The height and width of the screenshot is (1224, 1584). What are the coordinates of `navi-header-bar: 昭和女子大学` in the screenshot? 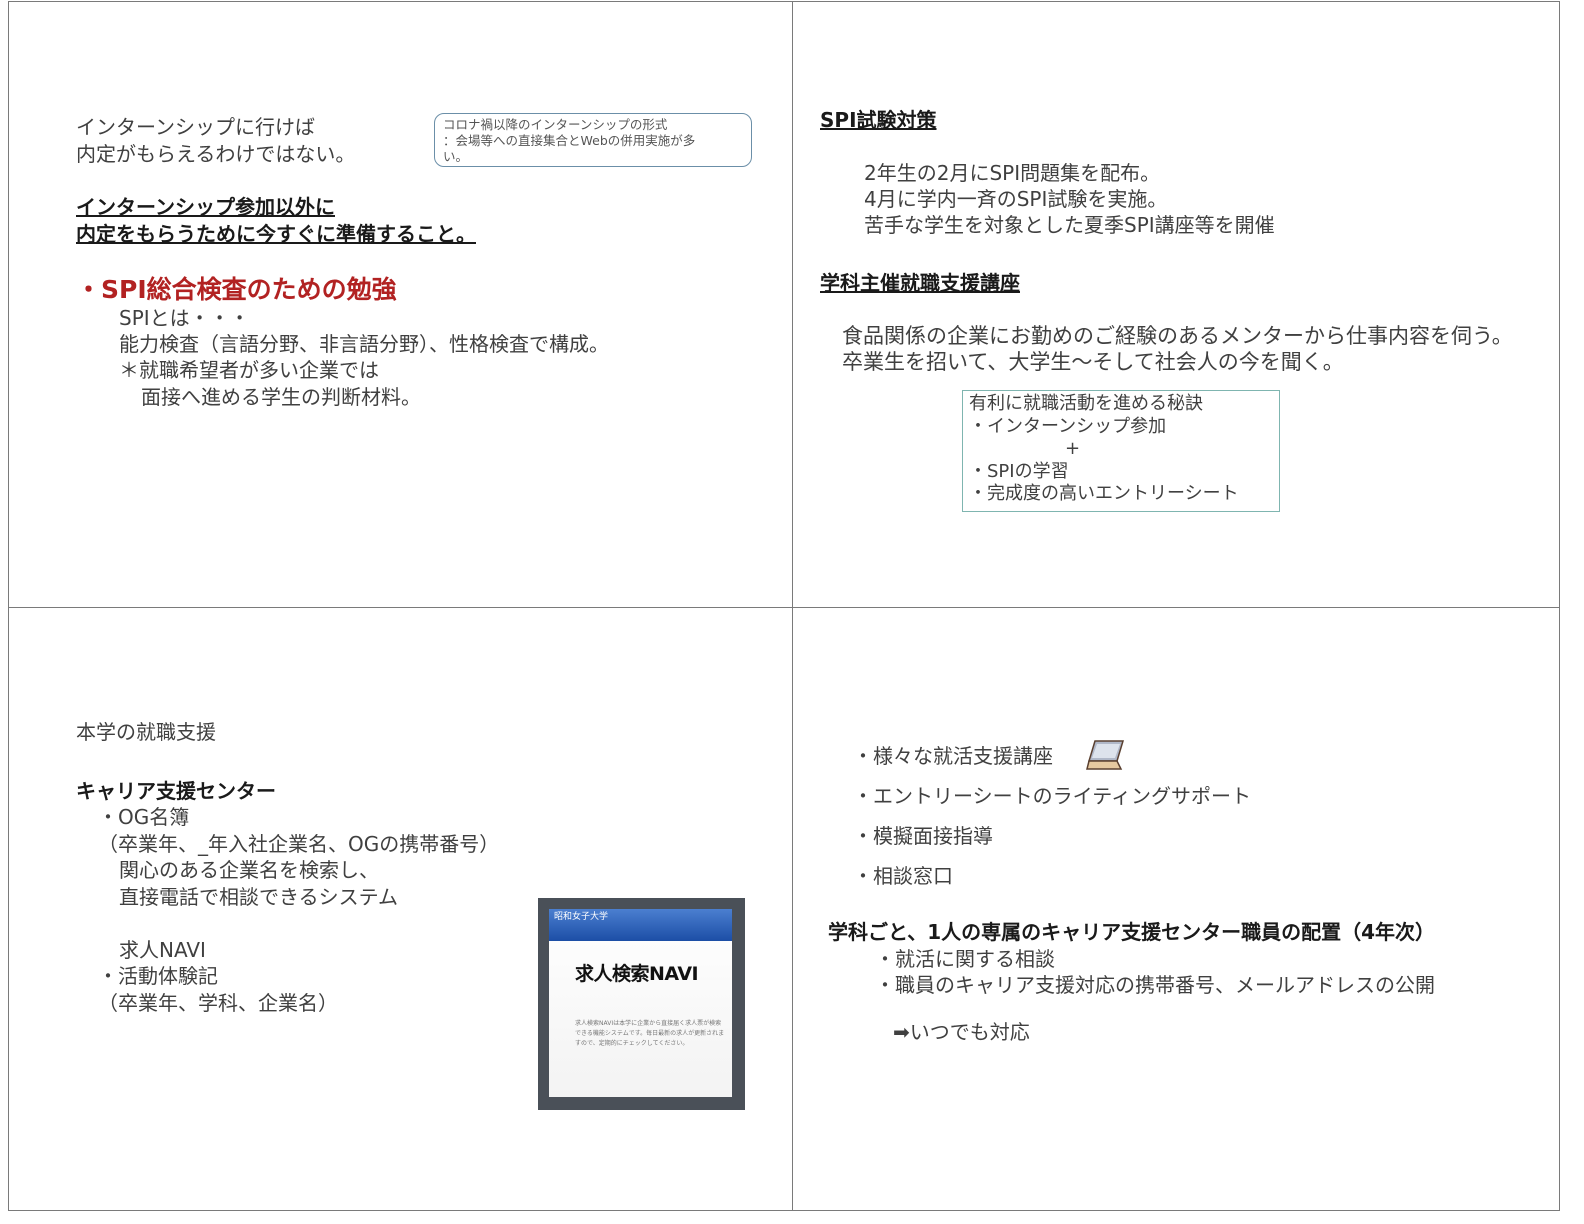 It's located at (640, 925).